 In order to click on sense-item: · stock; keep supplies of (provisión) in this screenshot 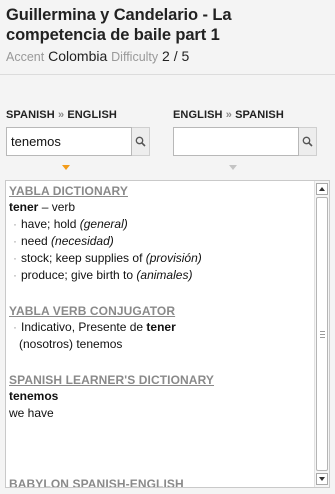, I will do `click(107, 258)`.